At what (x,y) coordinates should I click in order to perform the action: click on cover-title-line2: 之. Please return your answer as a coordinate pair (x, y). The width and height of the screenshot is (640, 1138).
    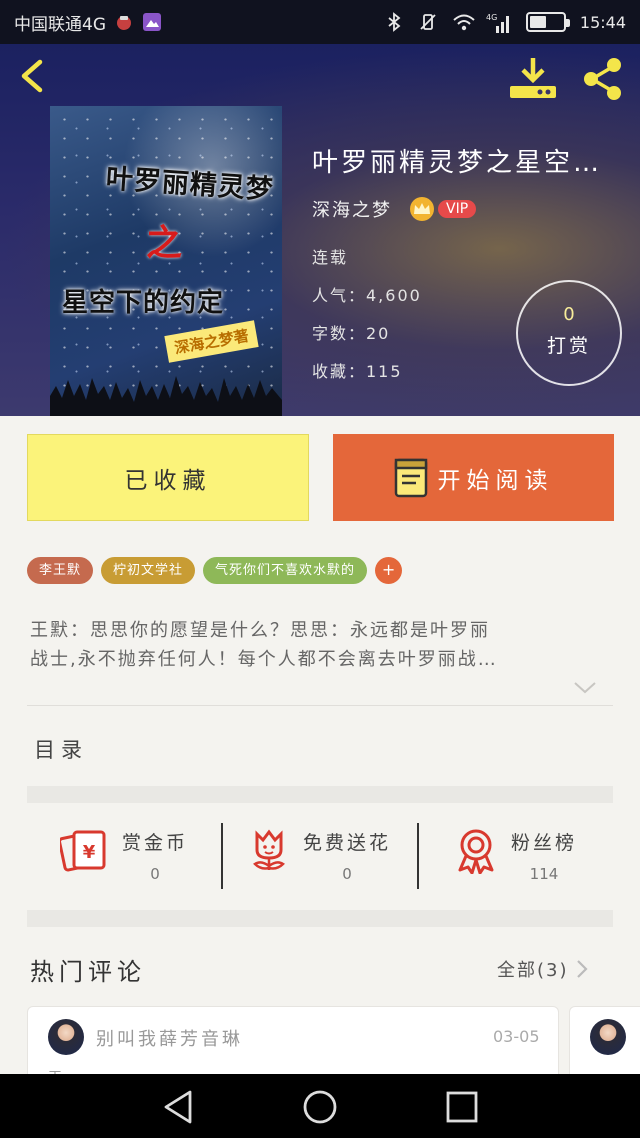
    Looking at the image, I should click on (164, 243).